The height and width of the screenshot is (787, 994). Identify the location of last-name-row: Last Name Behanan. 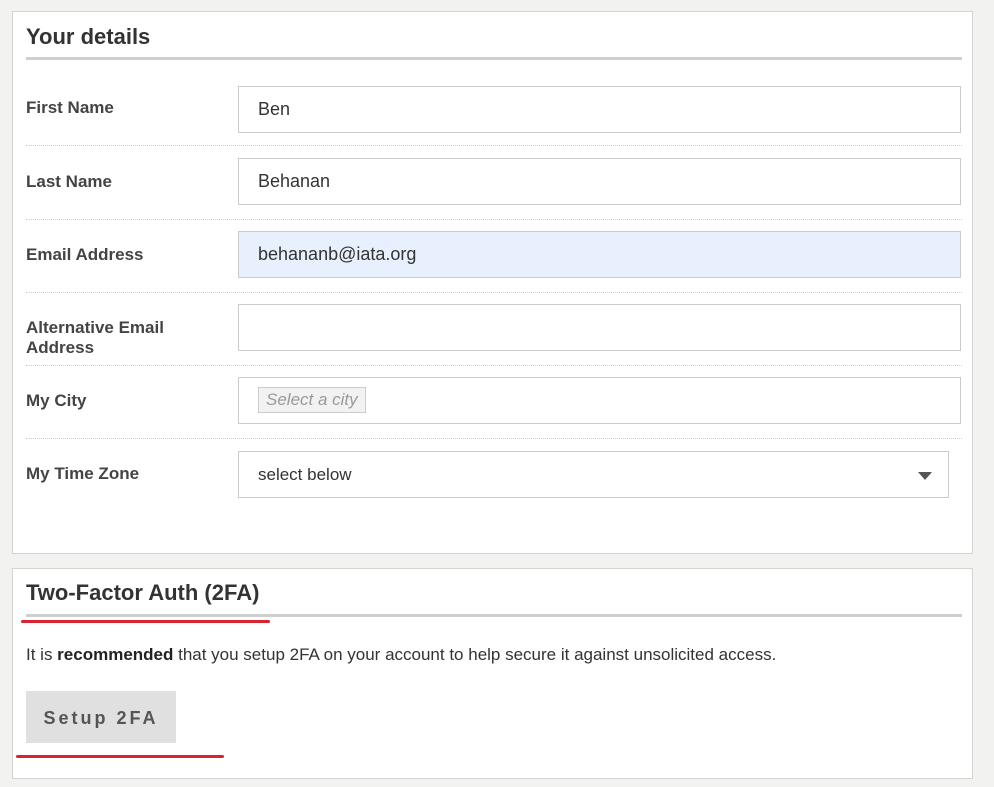
(494, 183).